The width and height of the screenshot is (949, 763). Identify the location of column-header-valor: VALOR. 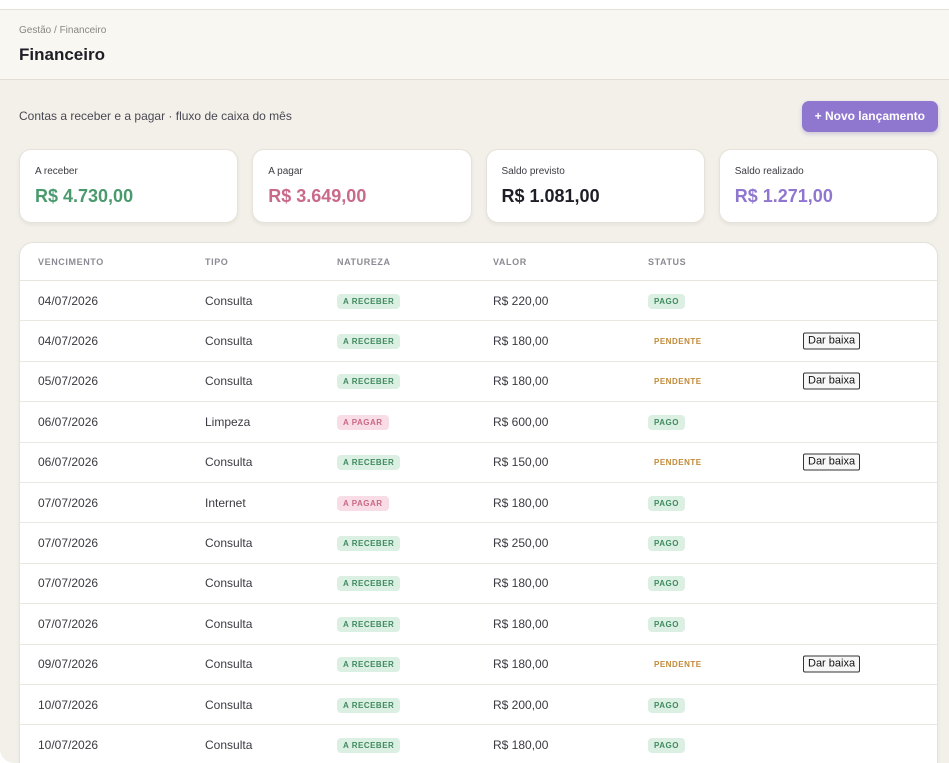
(510, 262).